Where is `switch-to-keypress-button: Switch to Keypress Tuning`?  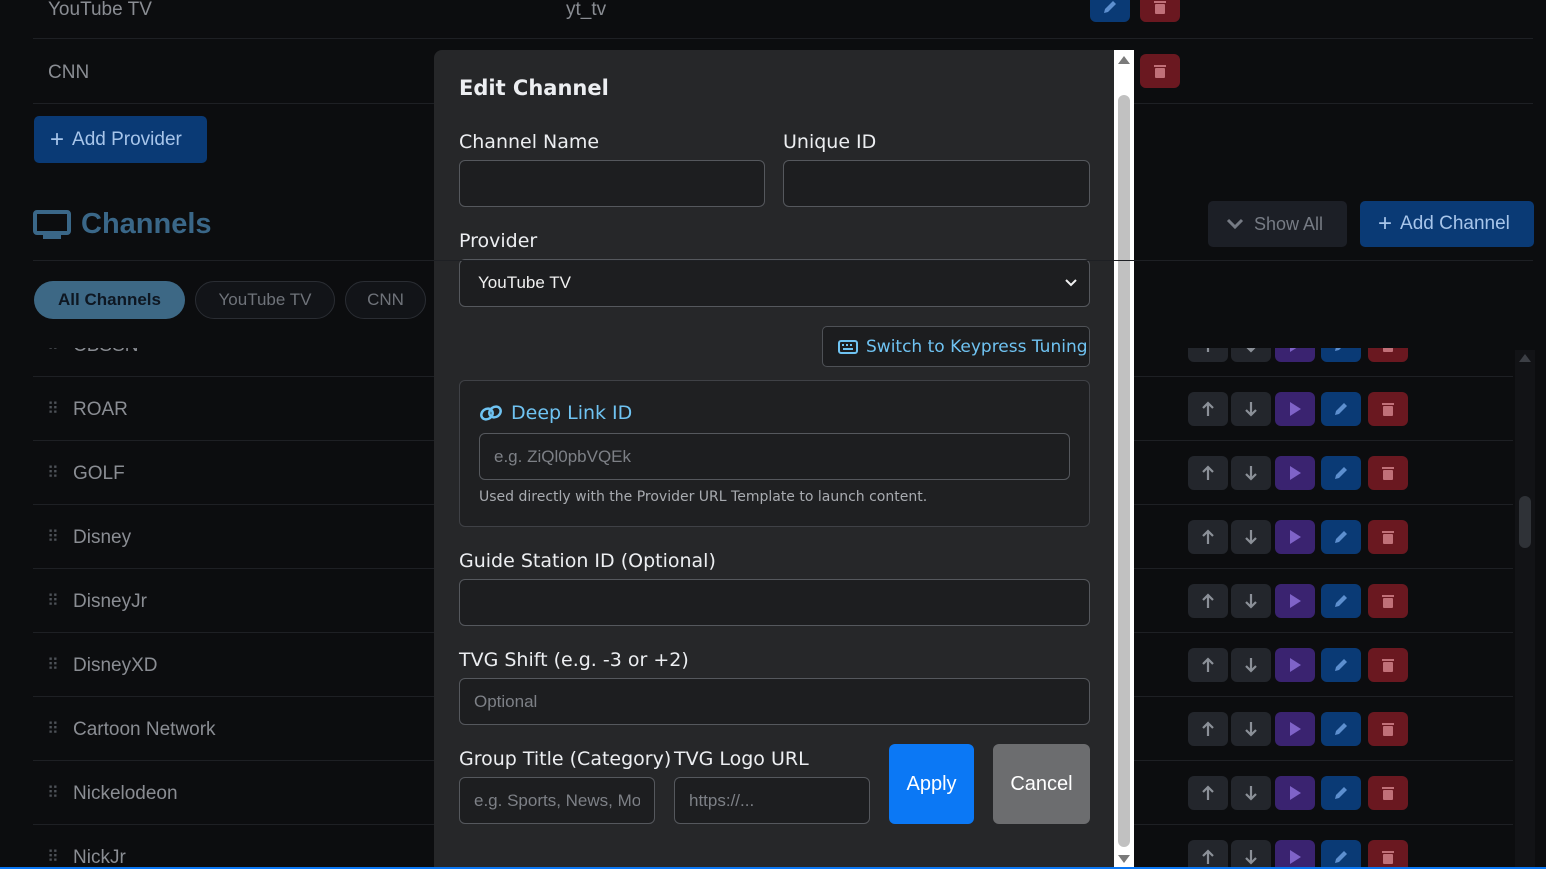
switch-to-keypress-button: Switch to Keypress Tuning is located at coordinates (956, 346).